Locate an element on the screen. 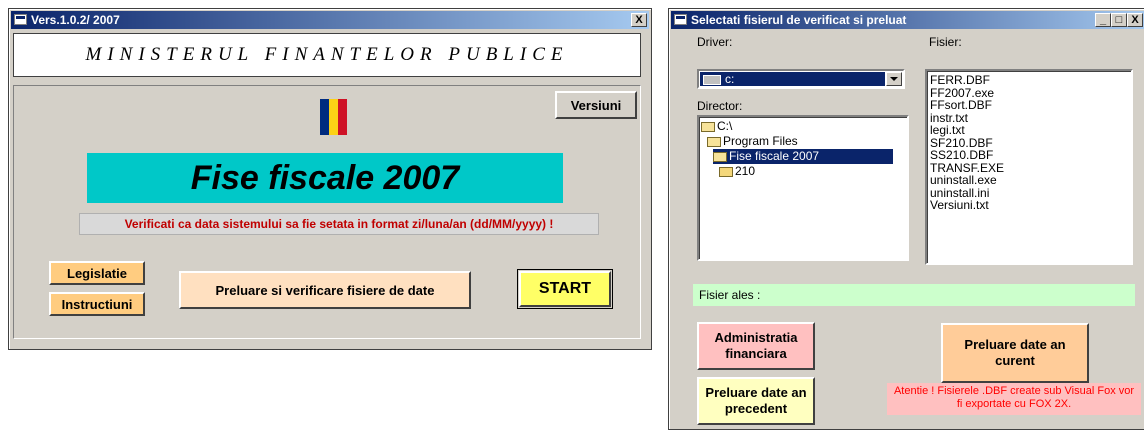 The image size is (1144, 430). file-item: uninstall.exe is located at coordinates (1030, 180).